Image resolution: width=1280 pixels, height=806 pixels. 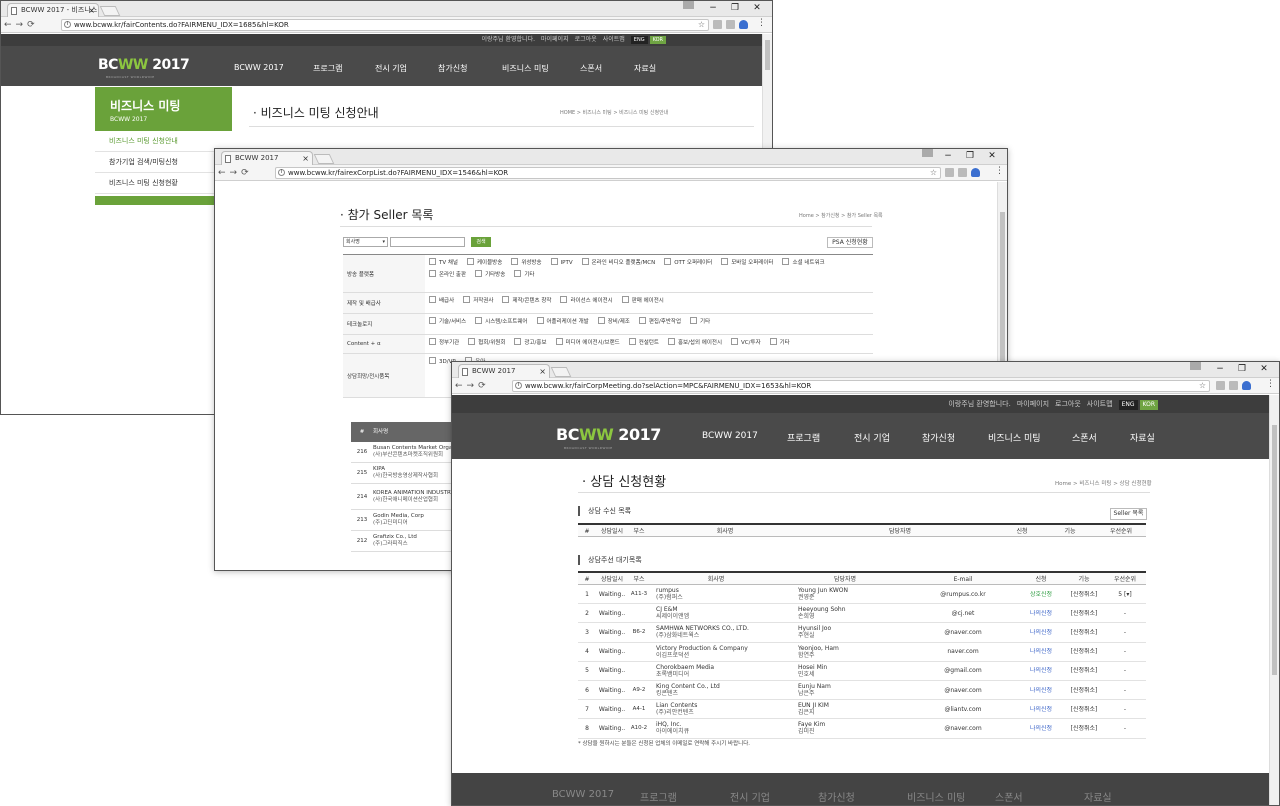 What do you see at coordinates (144, 68) in the screenshot?
I see `bcww-logo: BCWW 2017 BROADCAST WORLDWIDE` at bounding box center [144, 68].